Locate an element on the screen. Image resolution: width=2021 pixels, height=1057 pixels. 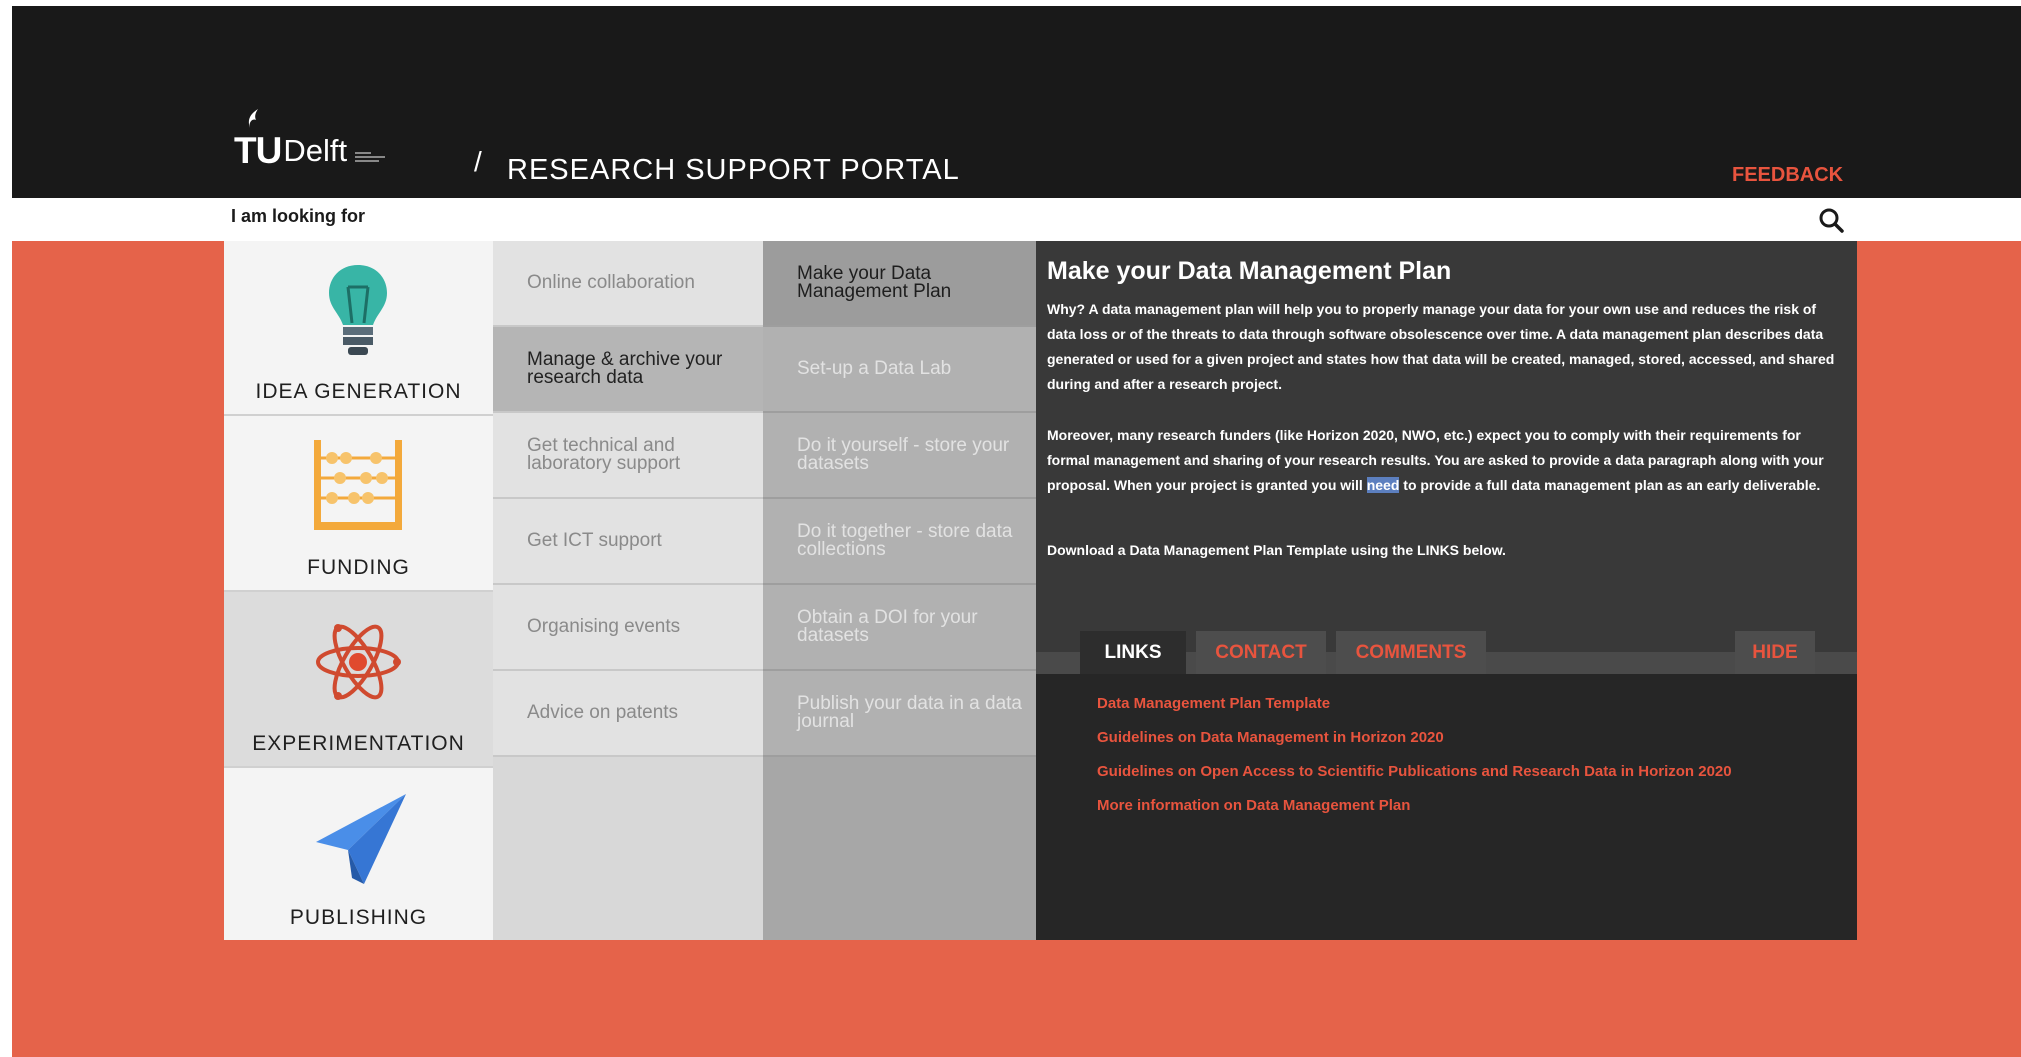
menu-ict-support: Get ICT support is located at coordinates (628, 542).